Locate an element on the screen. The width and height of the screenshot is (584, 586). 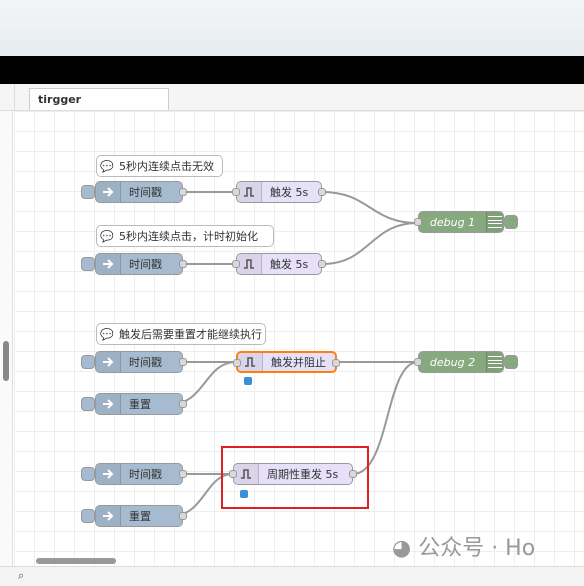
wechat-icon: ◕ is located at coordinates (402, 548).